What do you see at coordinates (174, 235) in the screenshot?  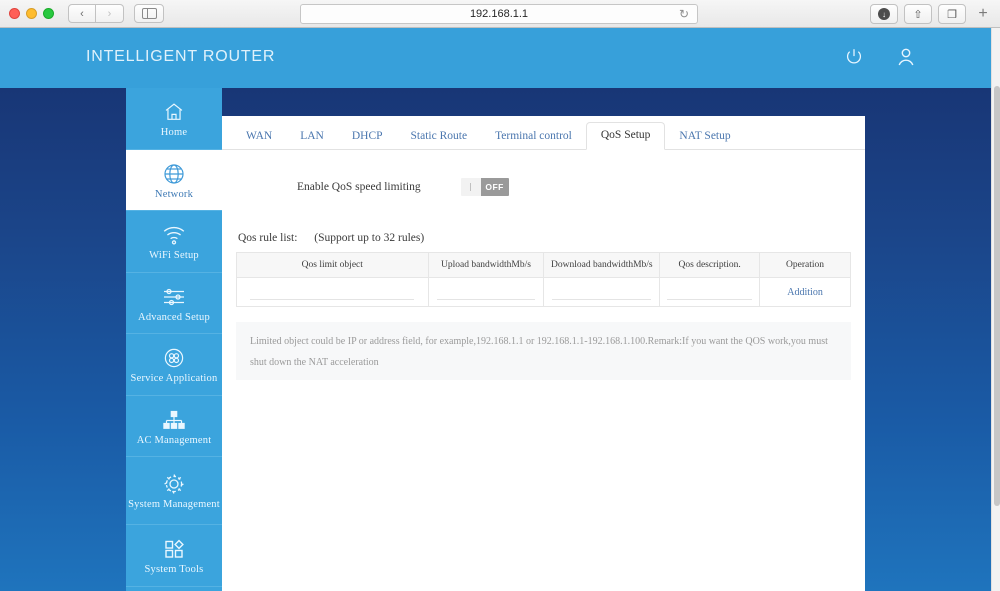 I see `wifi-icon` at bounding box center [174, 235].